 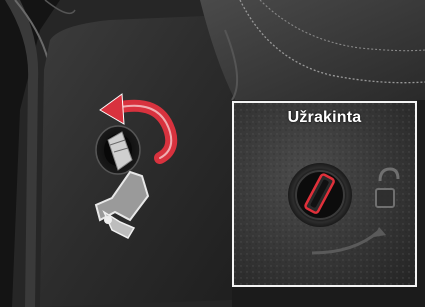 I want to click on locked-label: Užrakinta, so click(x=324, y=117).